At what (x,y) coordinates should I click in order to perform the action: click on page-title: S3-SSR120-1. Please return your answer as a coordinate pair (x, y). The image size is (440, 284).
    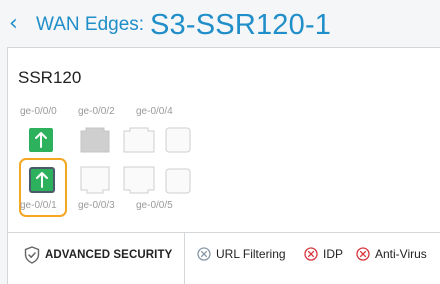
    Looking at the image, I should click on (241, 25).